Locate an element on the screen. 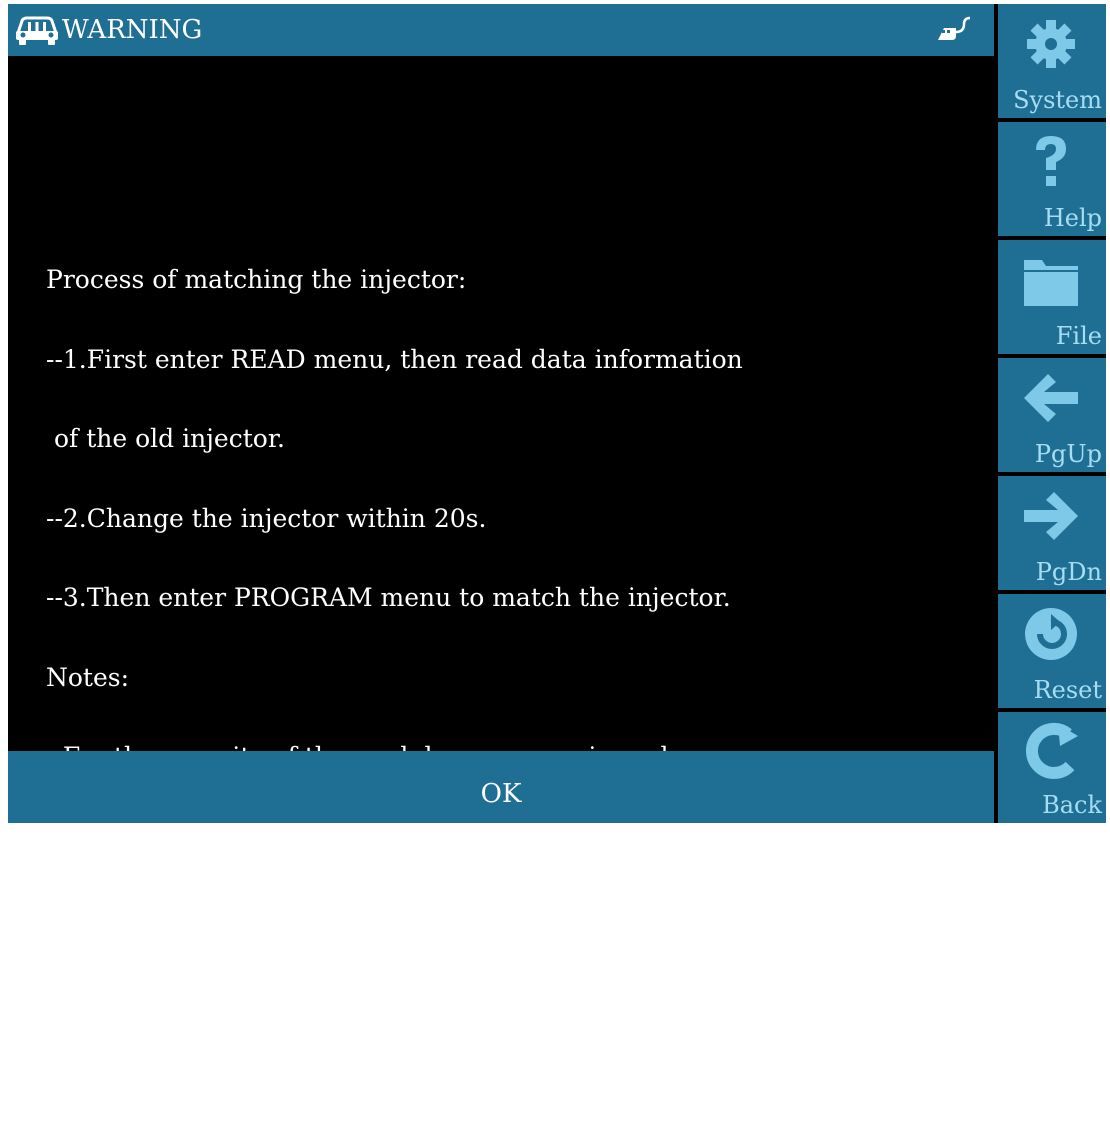  back-button: Back is located at coordinates (1052, 767).